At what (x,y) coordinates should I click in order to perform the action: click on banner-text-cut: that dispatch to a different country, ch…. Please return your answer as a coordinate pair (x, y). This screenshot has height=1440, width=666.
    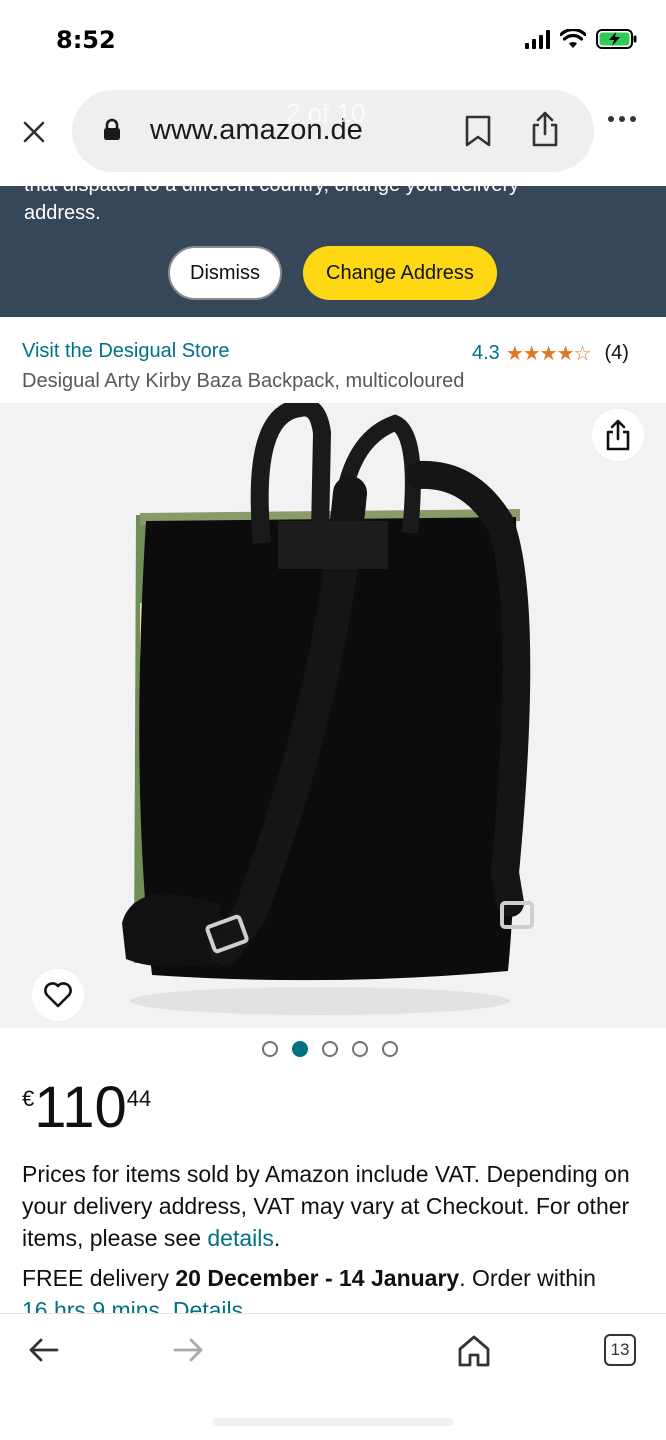
    Looking at the image, I should click on (271, 191).